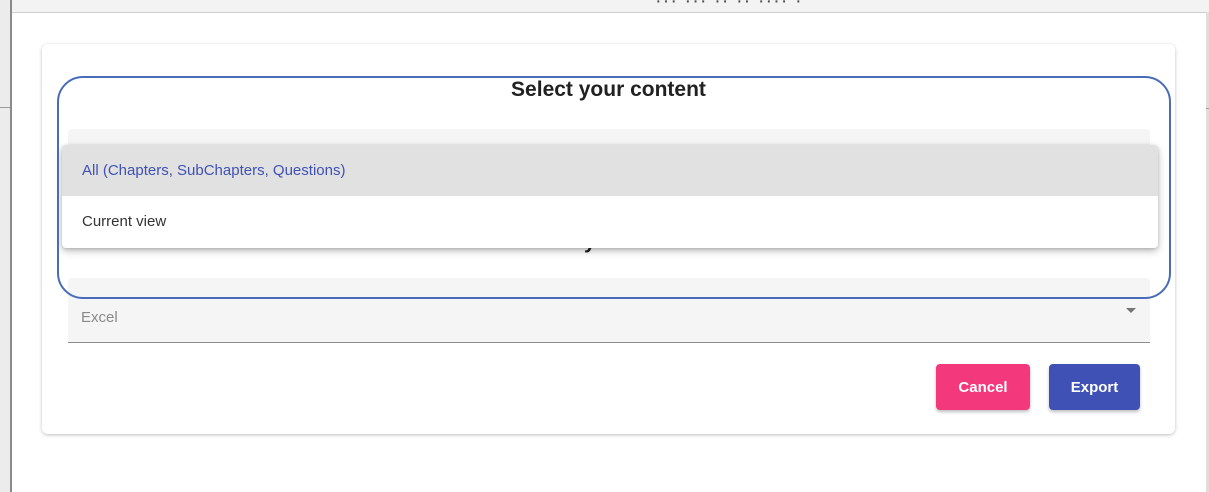  I want to click on background-app-header: ··· ··· ·· ·· ···· ·, so click(604, 6).